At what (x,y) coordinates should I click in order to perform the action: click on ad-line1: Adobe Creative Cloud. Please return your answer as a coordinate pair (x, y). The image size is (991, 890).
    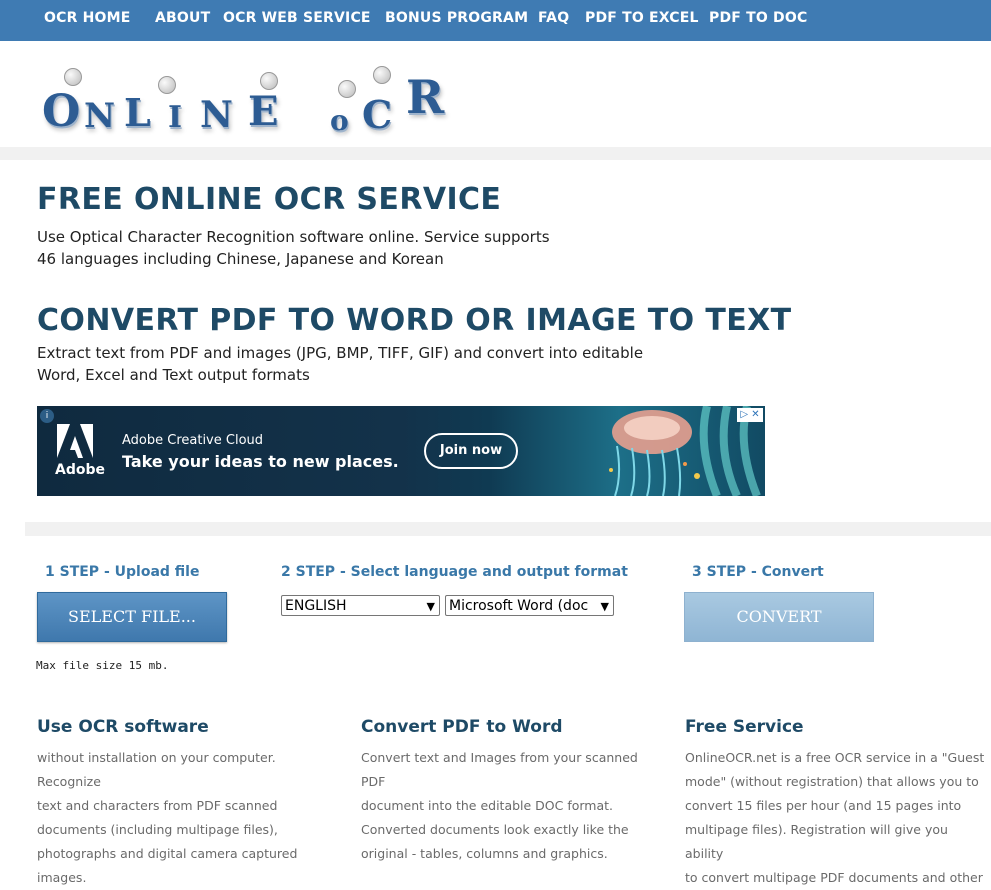
    Looking at the image, I should click on (193, 440).